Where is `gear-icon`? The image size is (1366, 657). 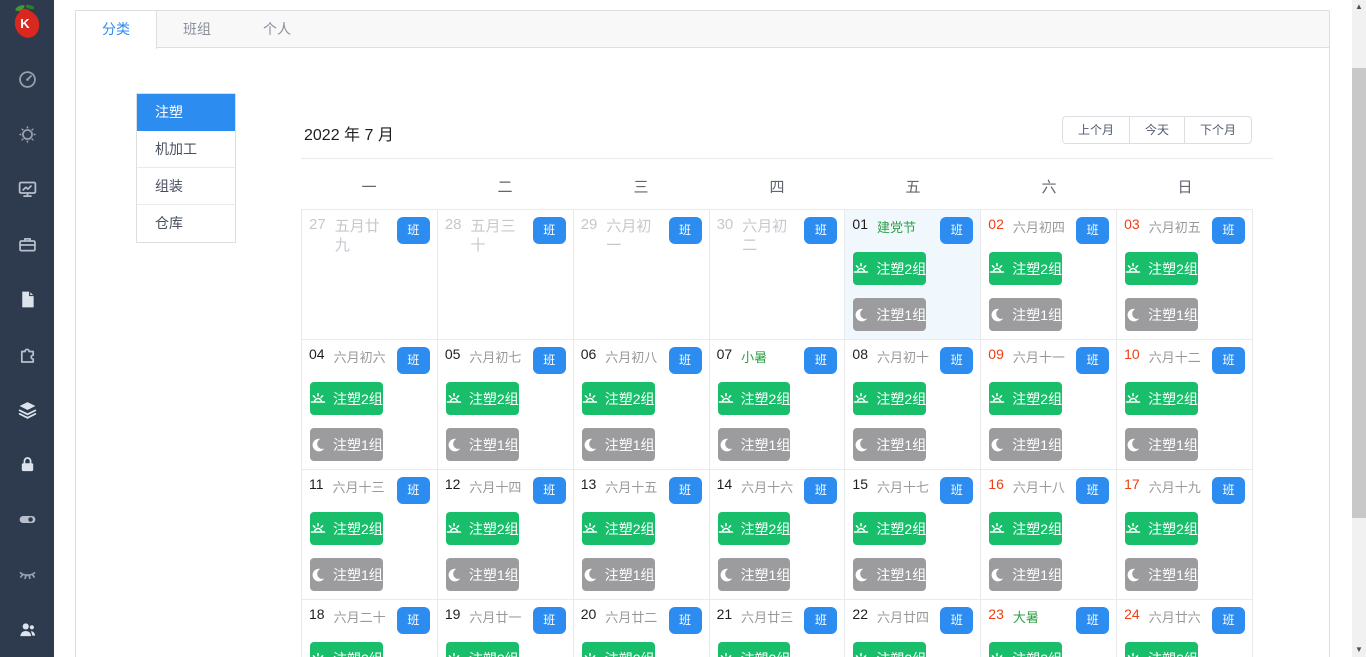
gear-icon is located at coordinates (27, 134).